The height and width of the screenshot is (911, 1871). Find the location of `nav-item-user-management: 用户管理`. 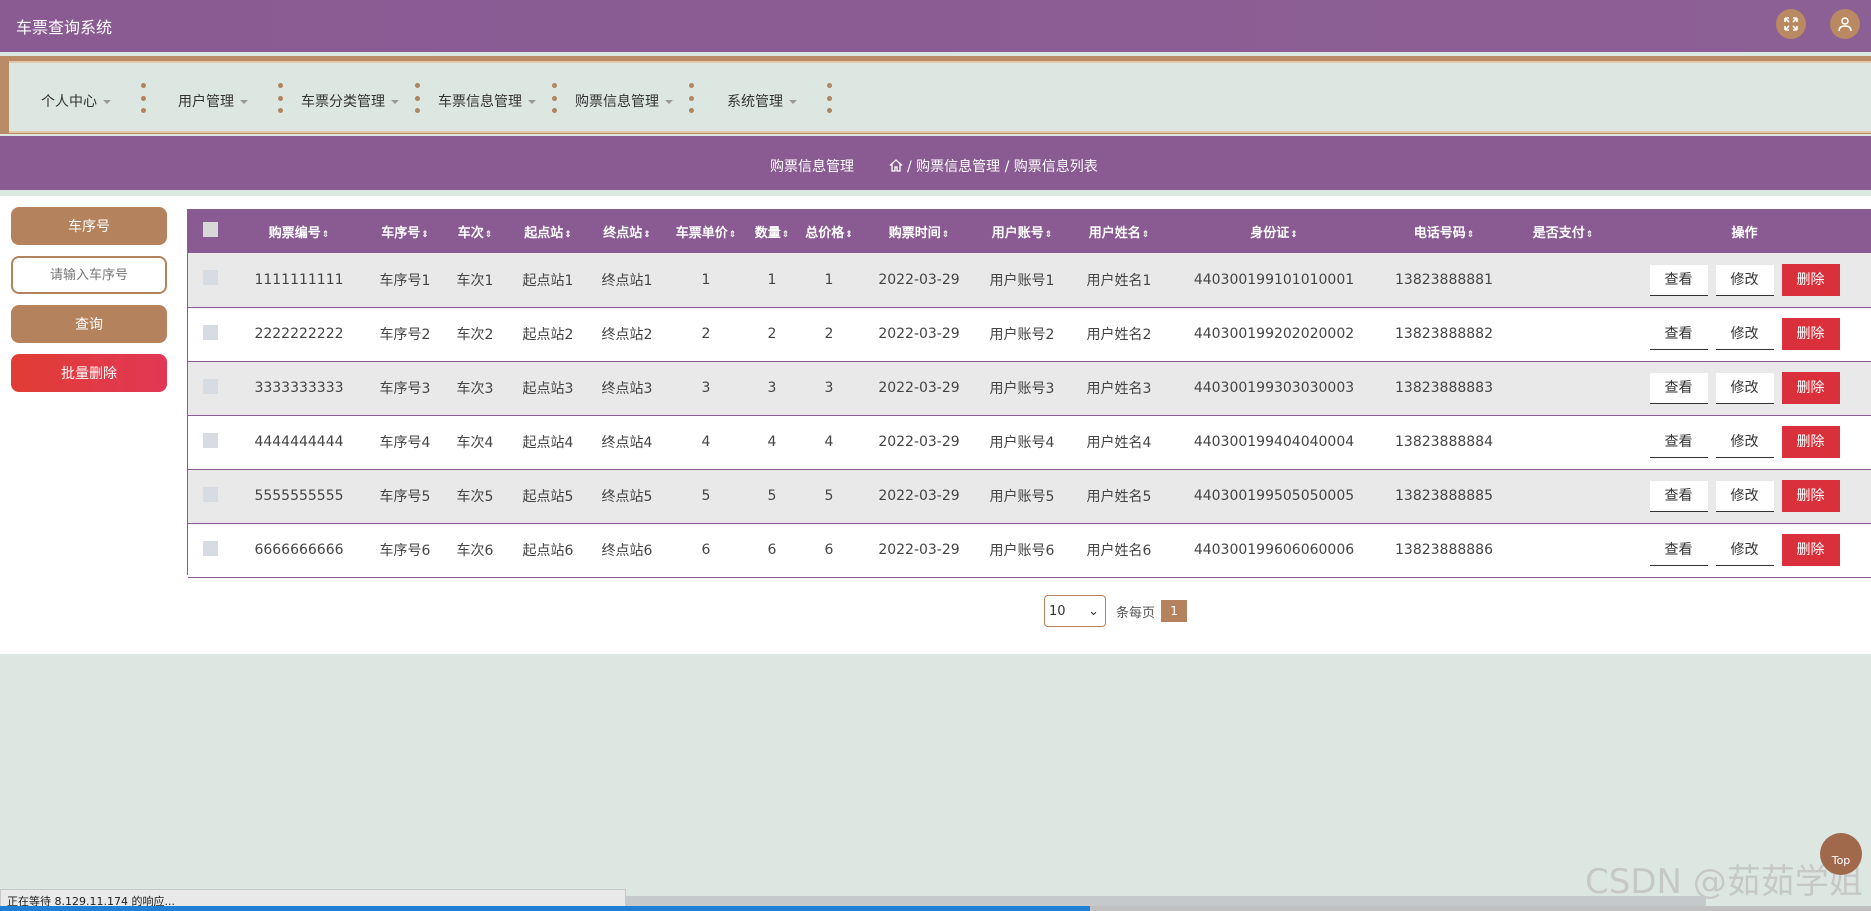

nav-item-user-management: 用户管理 is located at coordinates (213, 101).